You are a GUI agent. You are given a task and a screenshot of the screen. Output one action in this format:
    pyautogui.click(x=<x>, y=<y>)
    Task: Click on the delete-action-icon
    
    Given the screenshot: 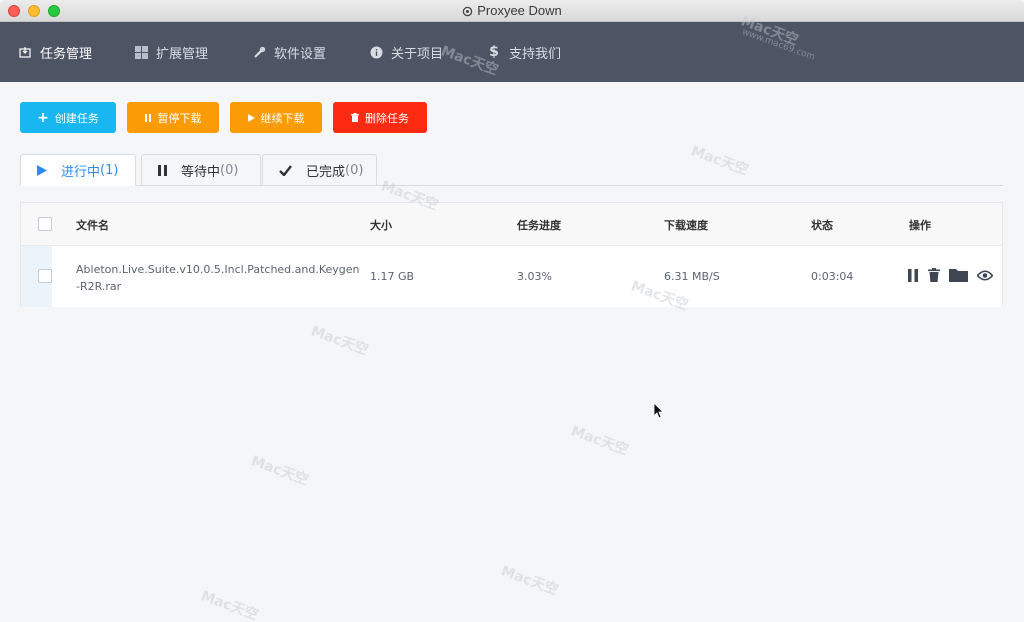 What is the action you would take?
    pyautogui.click(x=934, y=275)
    